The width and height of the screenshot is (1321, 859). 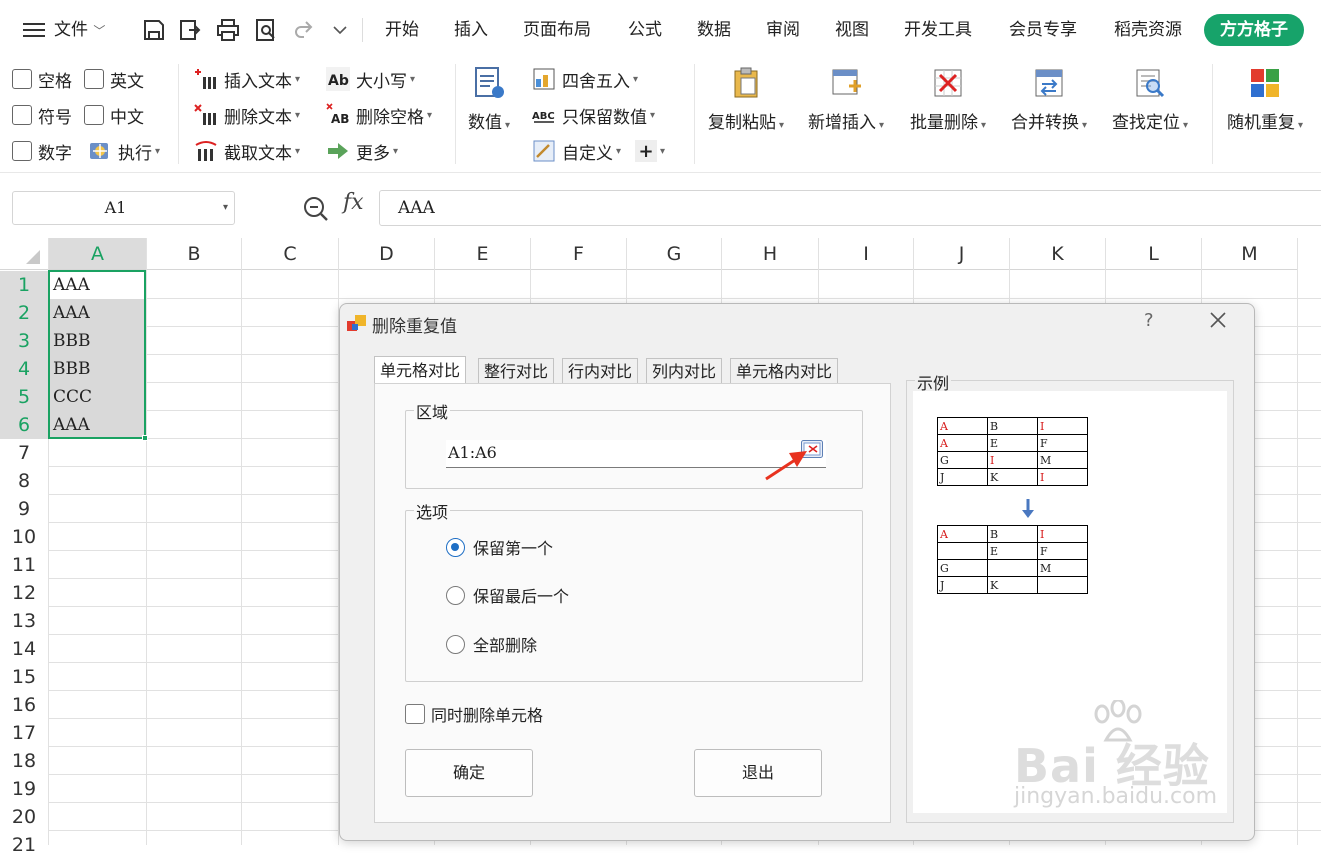 I want to click on column-header-k: K, so click(x=1057, y=254).